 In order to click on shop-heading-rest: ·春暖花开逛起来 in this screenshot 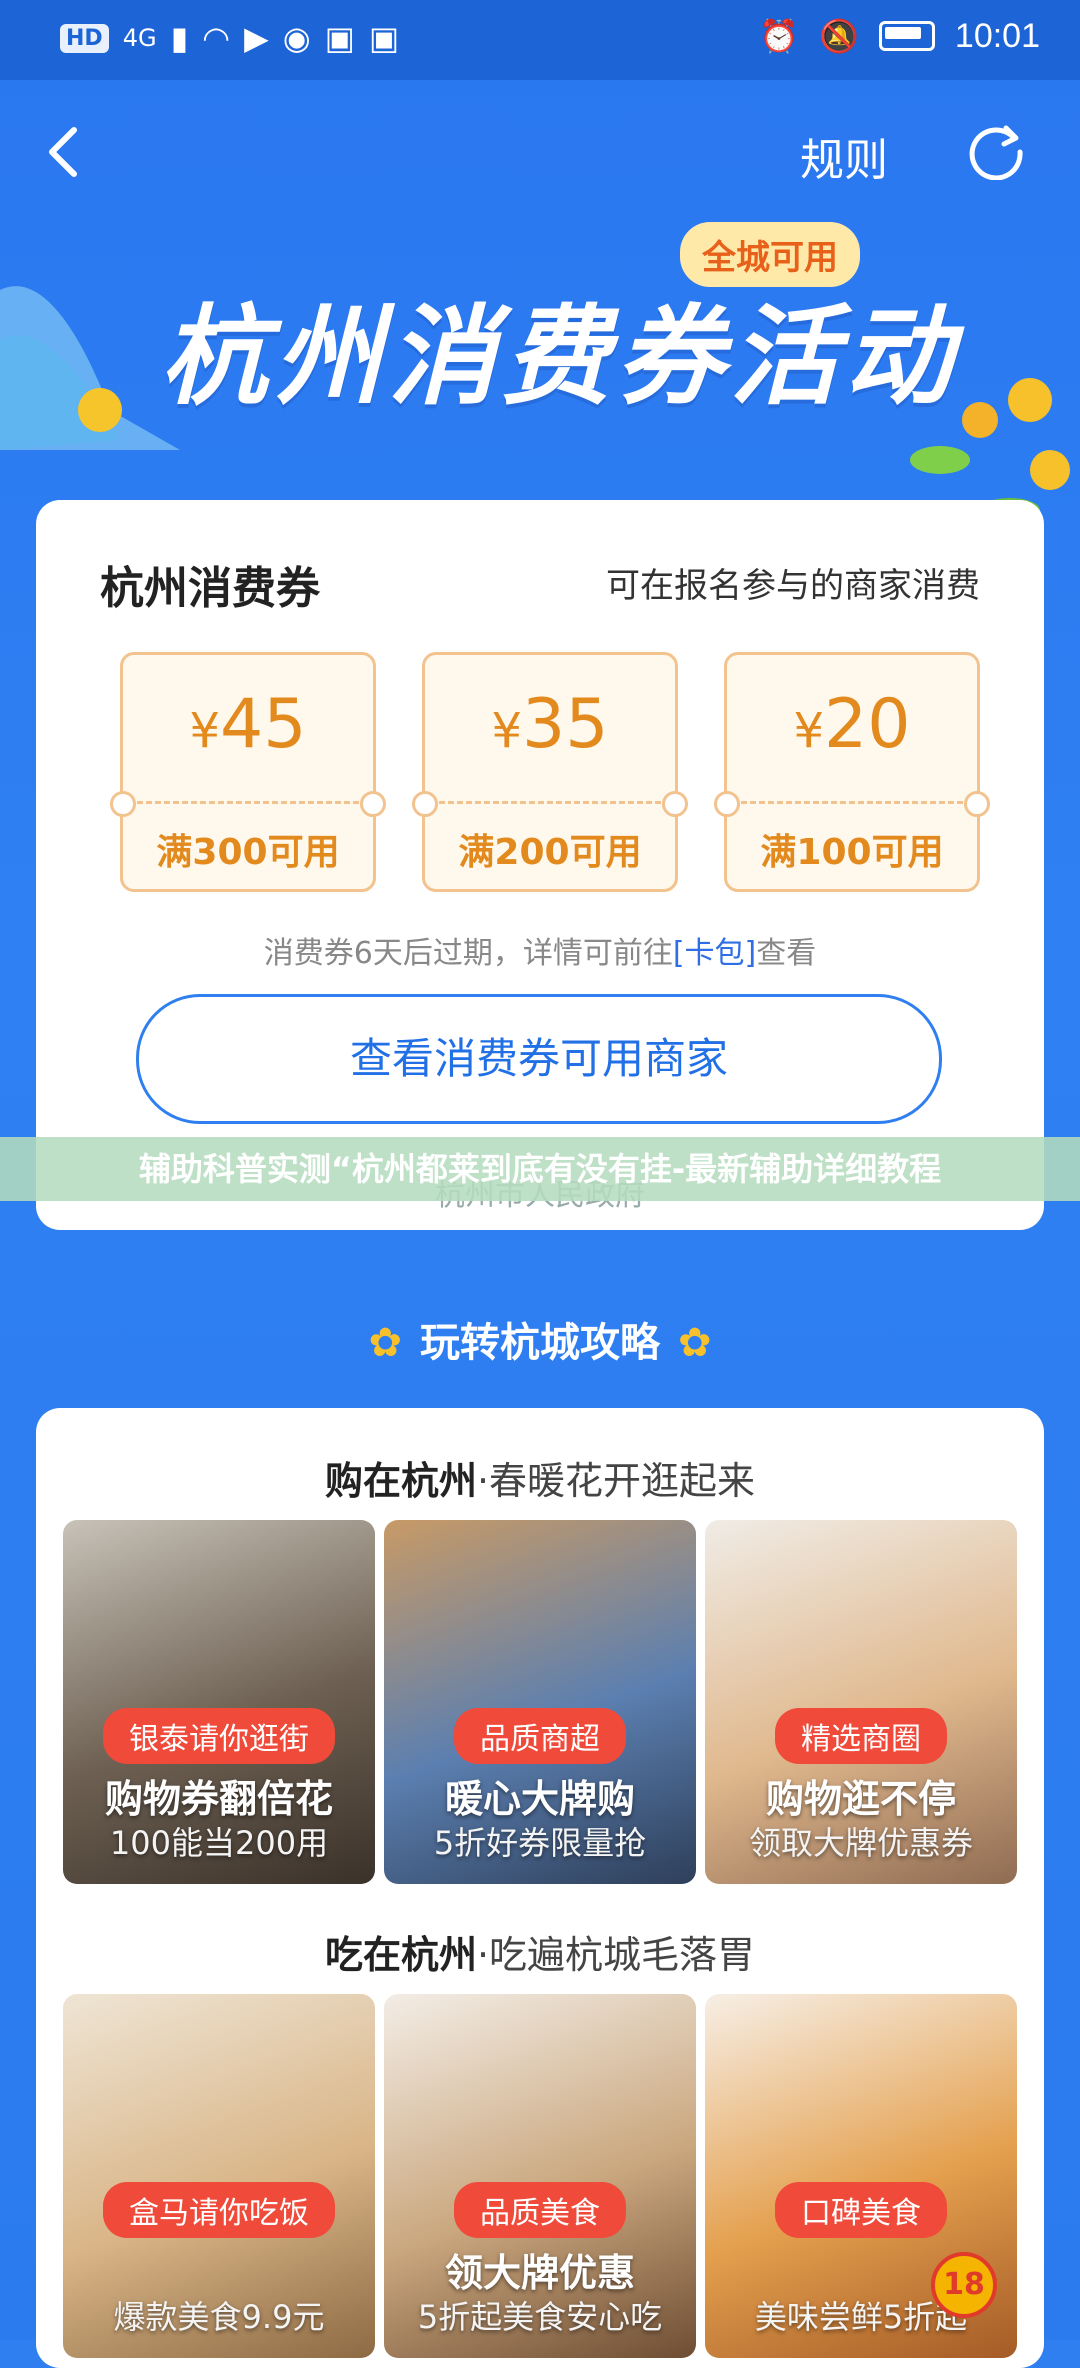, I will do `click(616, 1481)`.